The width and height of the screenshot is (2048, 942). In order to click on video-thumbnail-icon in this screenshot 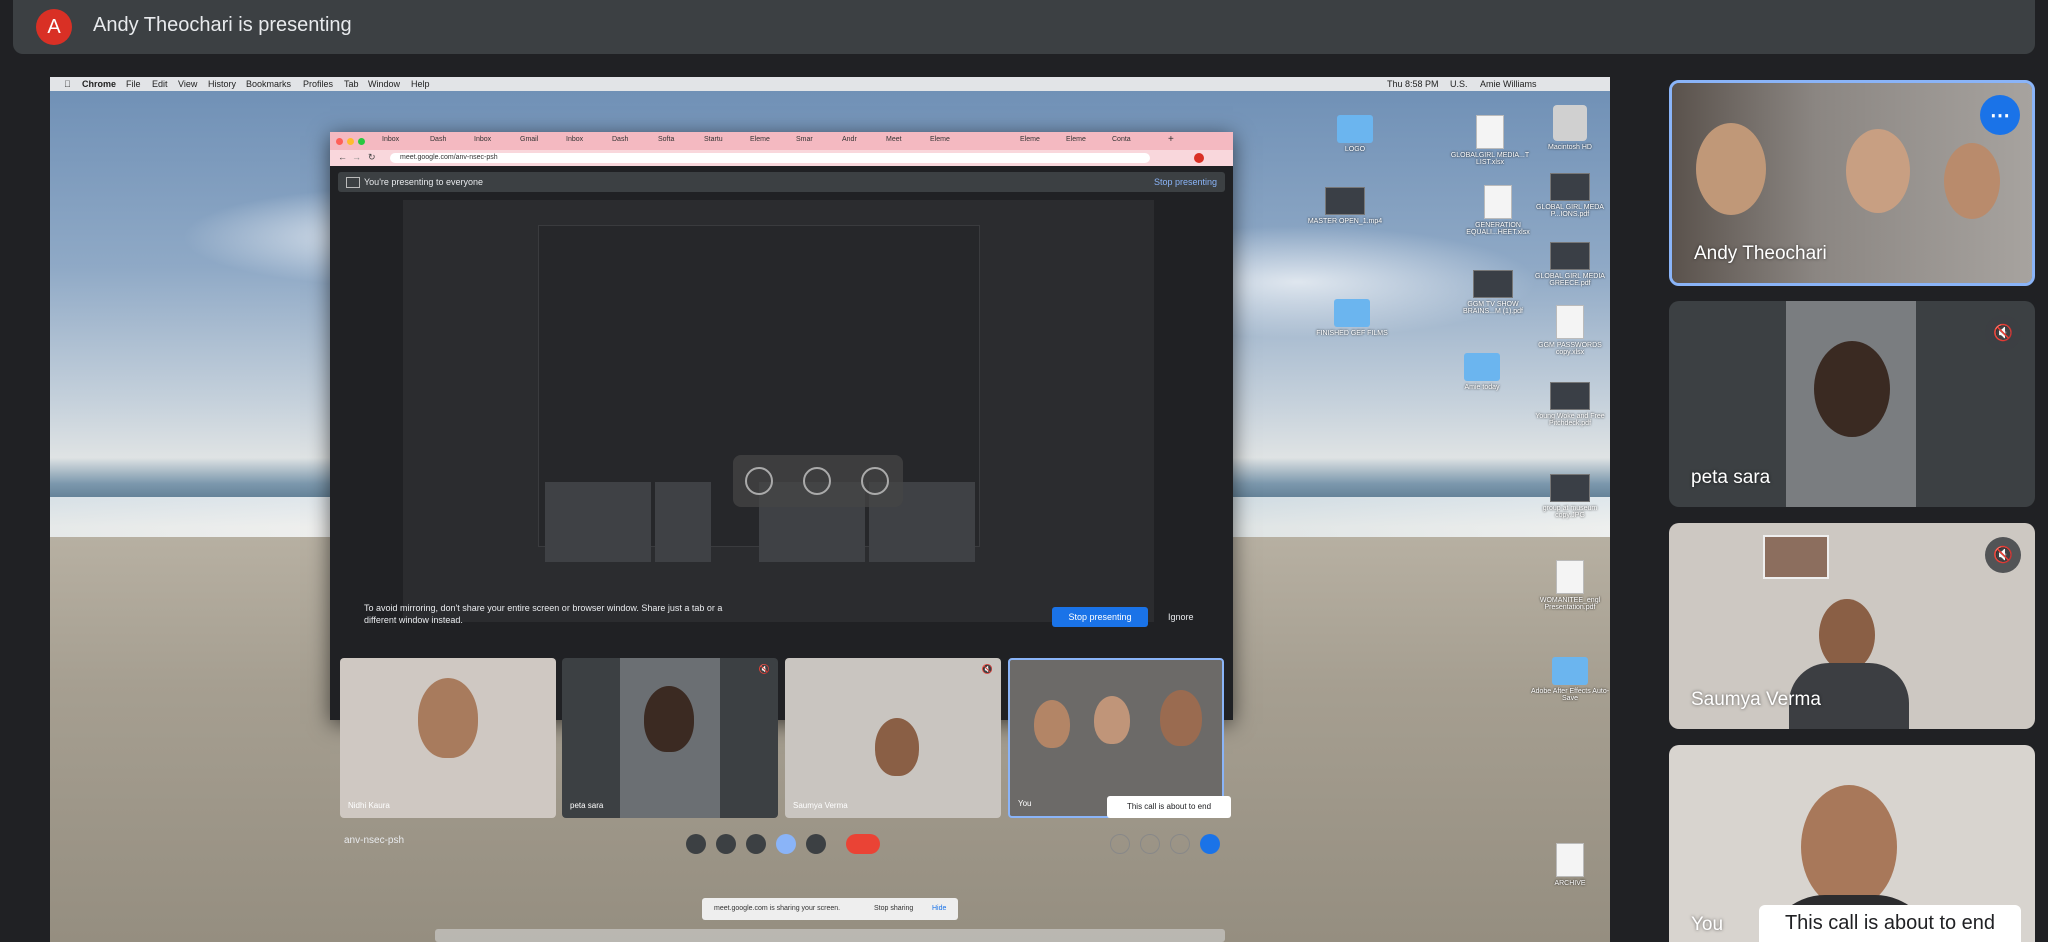, I will do `click(1345, 201)`.